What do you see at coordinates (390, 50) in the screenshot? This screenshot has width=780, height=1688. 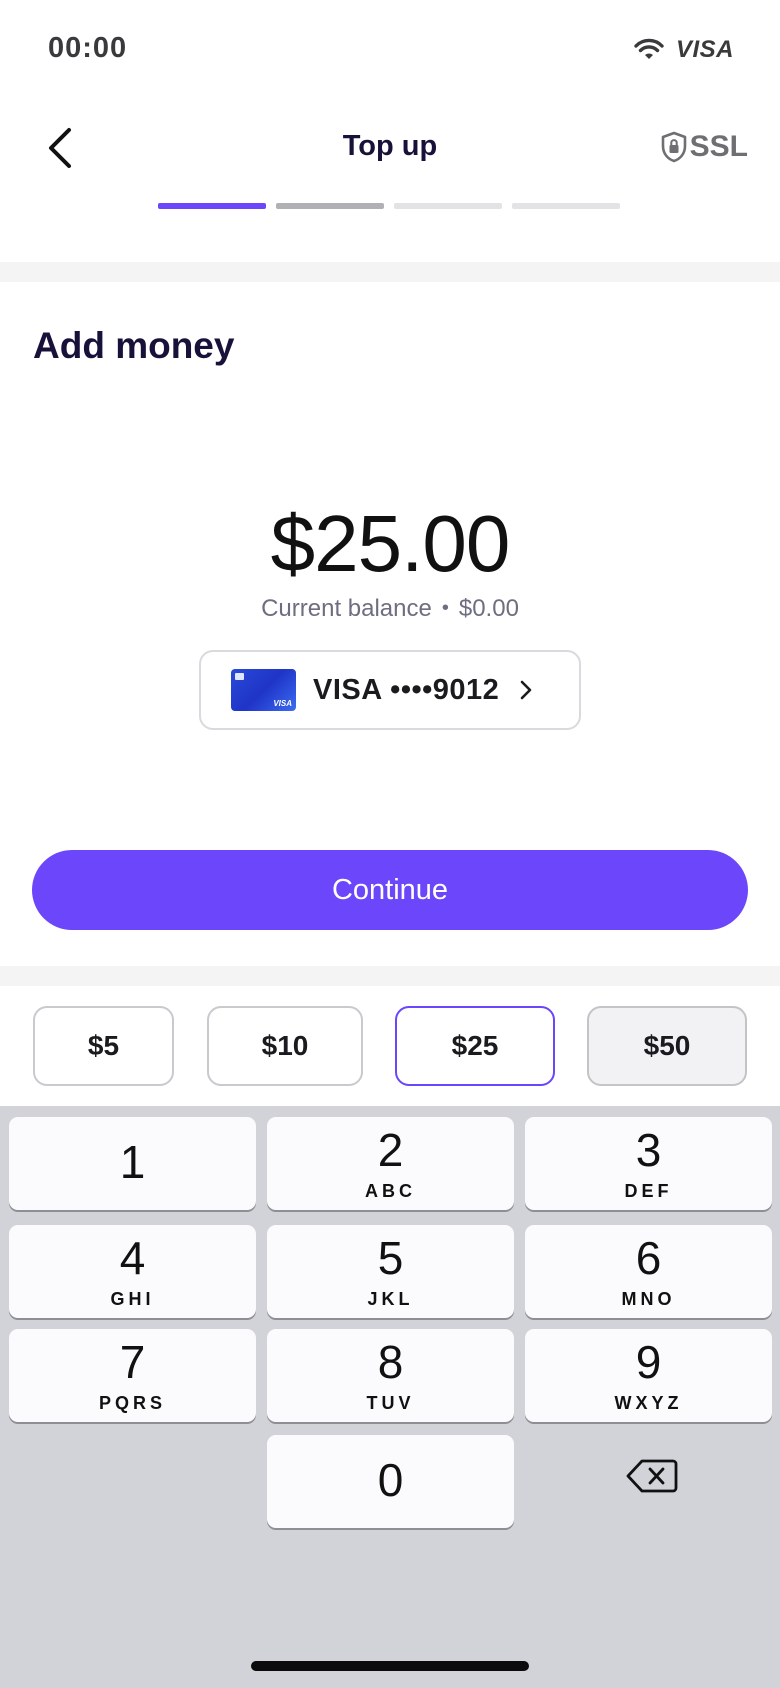 I see `status-bar: 00:00 VISA` at bounding box center [390, 50].